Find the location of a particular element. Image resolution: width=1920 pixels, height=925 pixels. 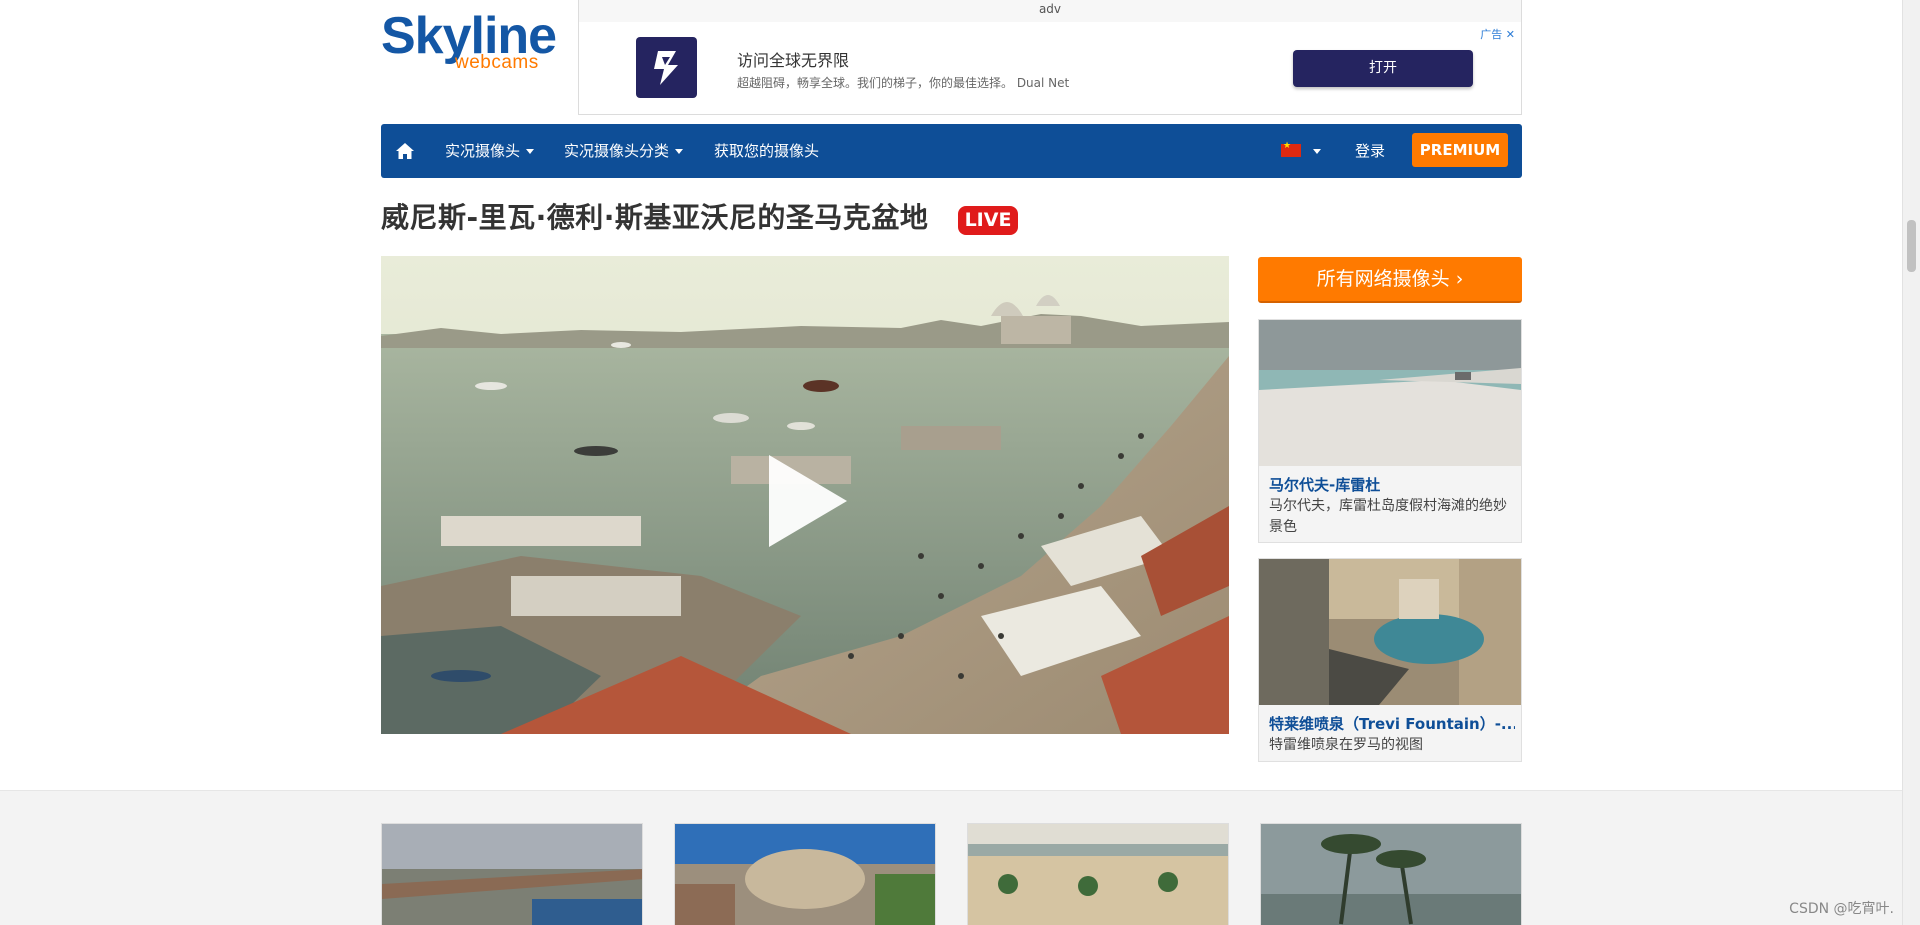

card-title: 马尔代夫-库雷杜 is located at coordinates (1392, 484).